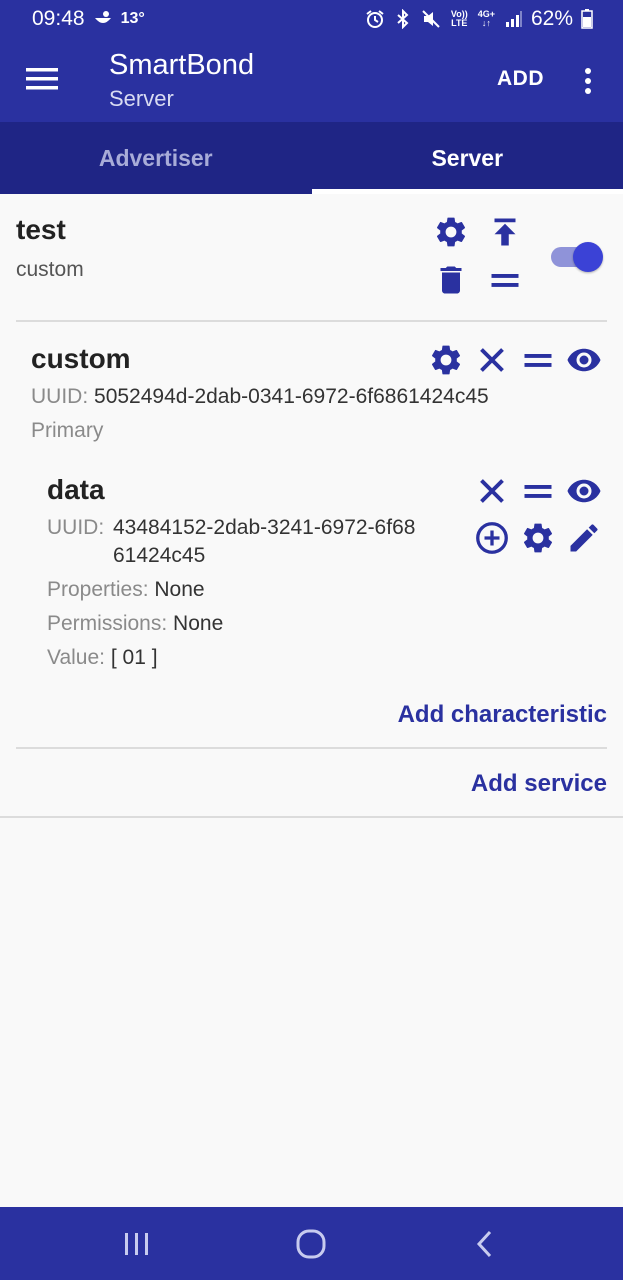 The height and width of the screenshot is (1280, 623). I want to click on bluetooth-icon, so click(403, 19).